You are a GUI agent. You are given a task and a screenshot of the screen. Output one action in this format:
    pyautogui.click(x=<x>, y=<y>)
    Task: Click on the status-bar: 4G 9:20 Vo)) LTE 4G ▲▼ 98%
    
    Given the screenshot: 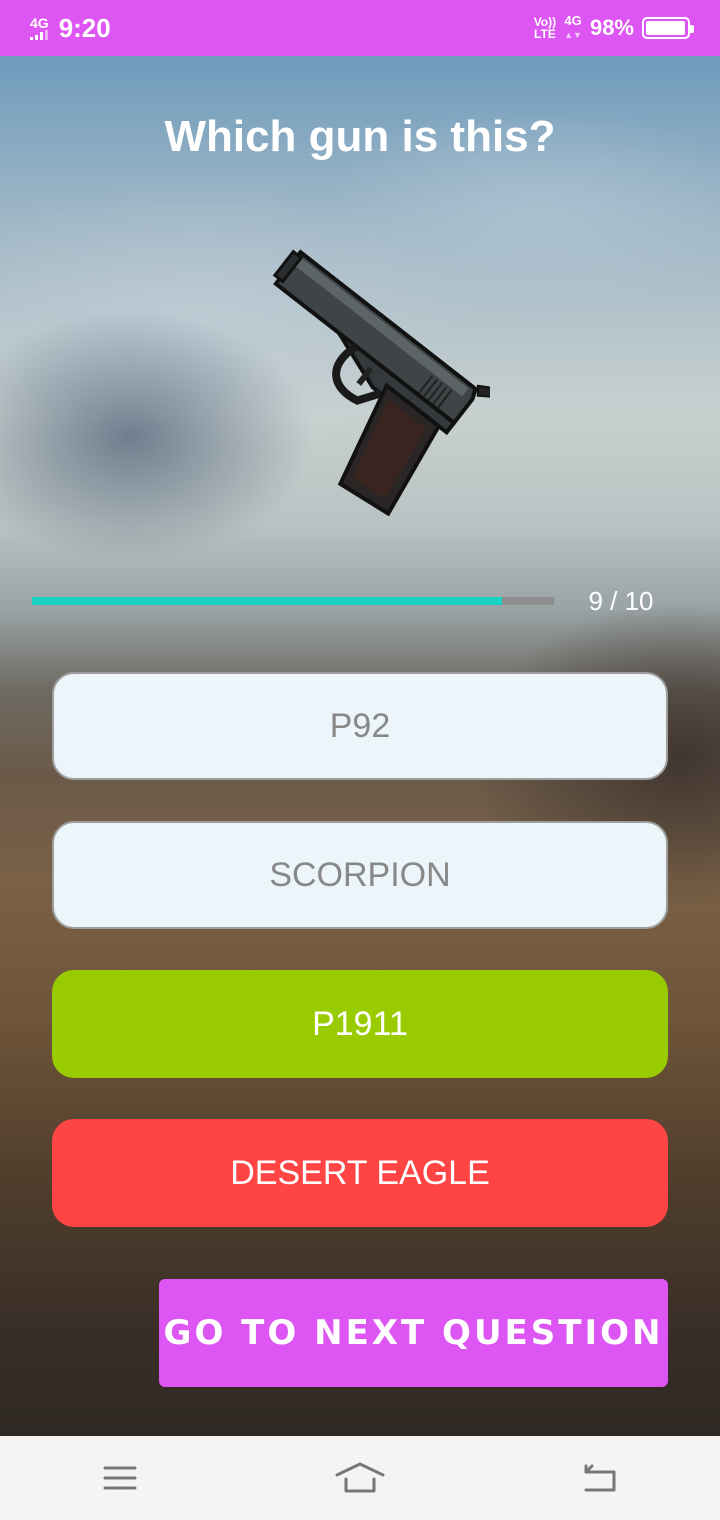 What is the action you would take?
    pyautogui.click(x=360, y=28)
    